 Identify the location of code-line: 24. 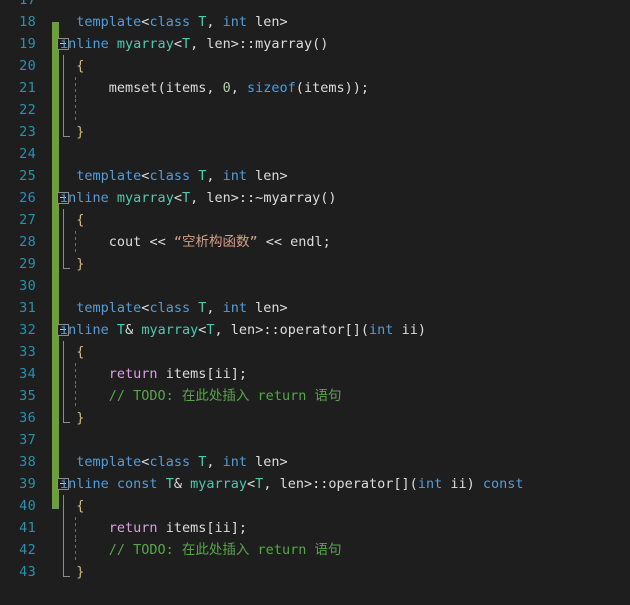
(315, 154).